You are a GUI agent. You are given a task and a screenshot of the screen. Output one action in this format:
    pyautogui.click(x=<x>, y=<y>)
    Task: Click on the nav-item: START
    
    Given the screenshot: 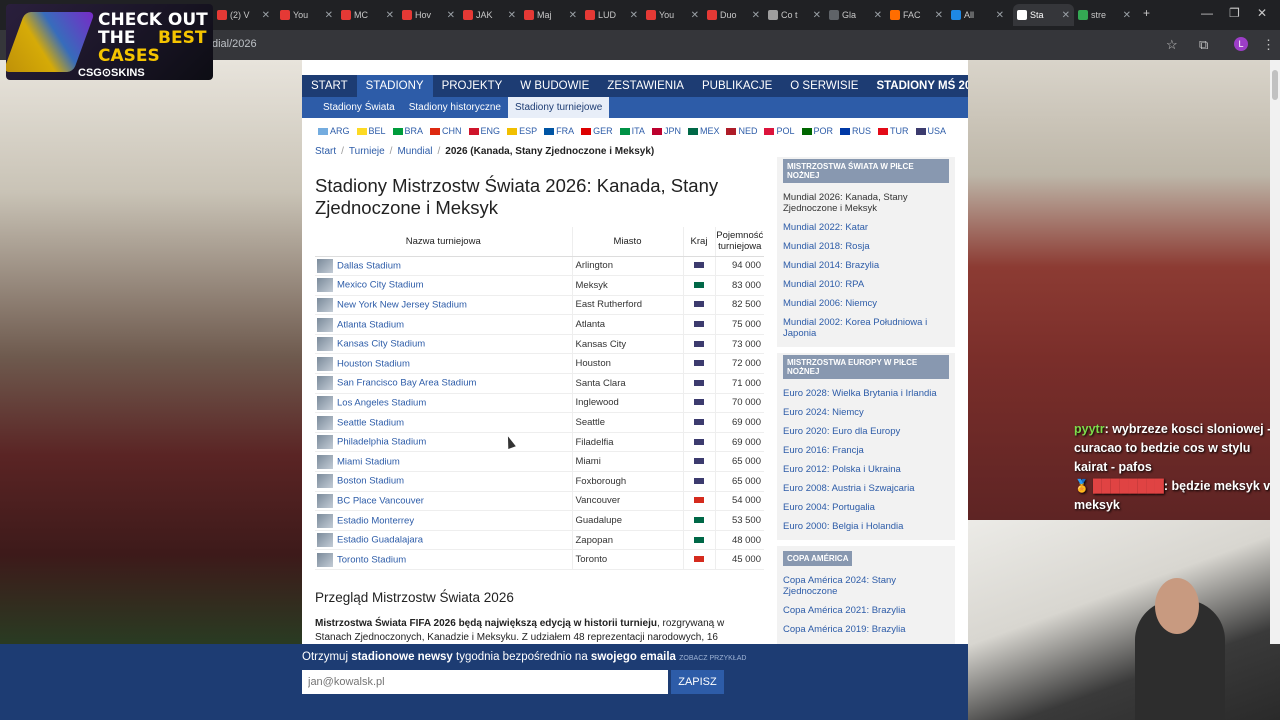 What is the action you would take?
    pyautogui.click(x=329, y=86)
    